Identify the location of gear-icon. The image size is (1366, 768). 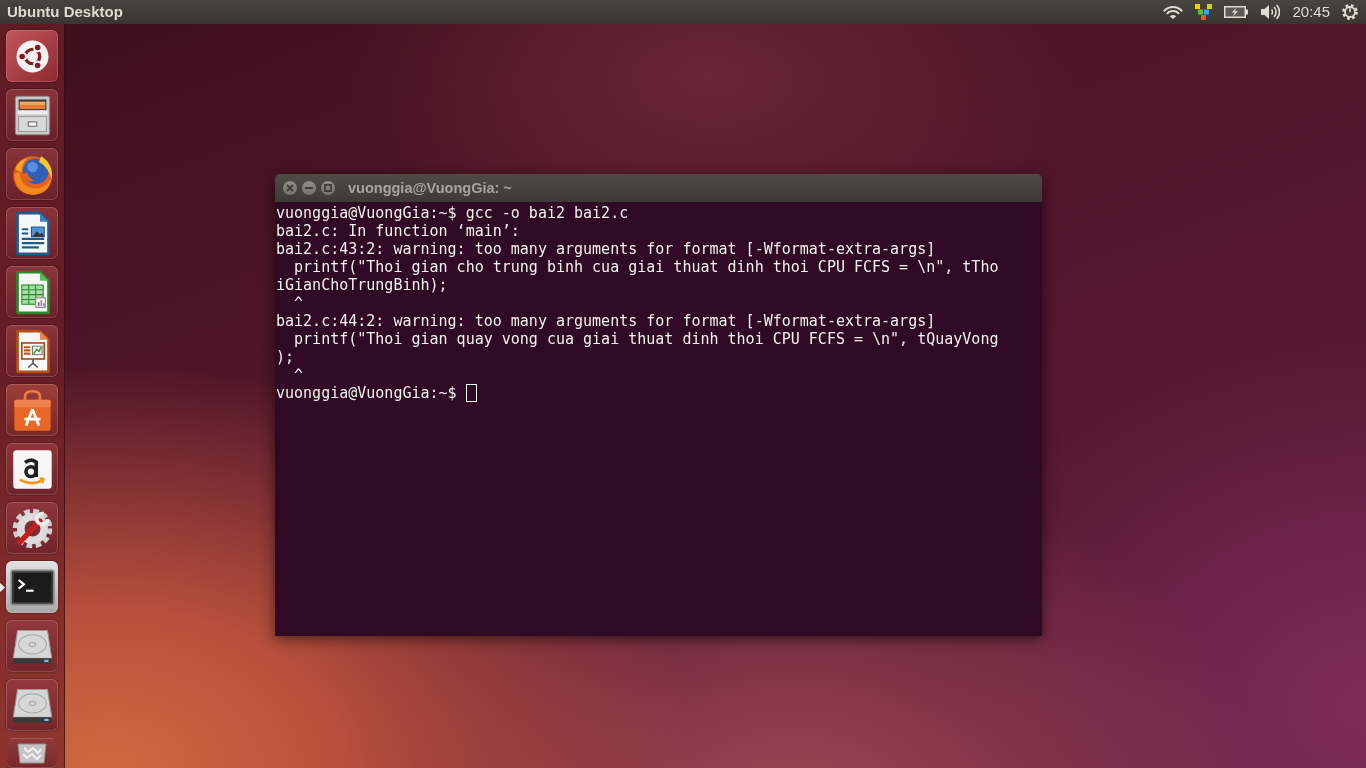
(1350, 12).